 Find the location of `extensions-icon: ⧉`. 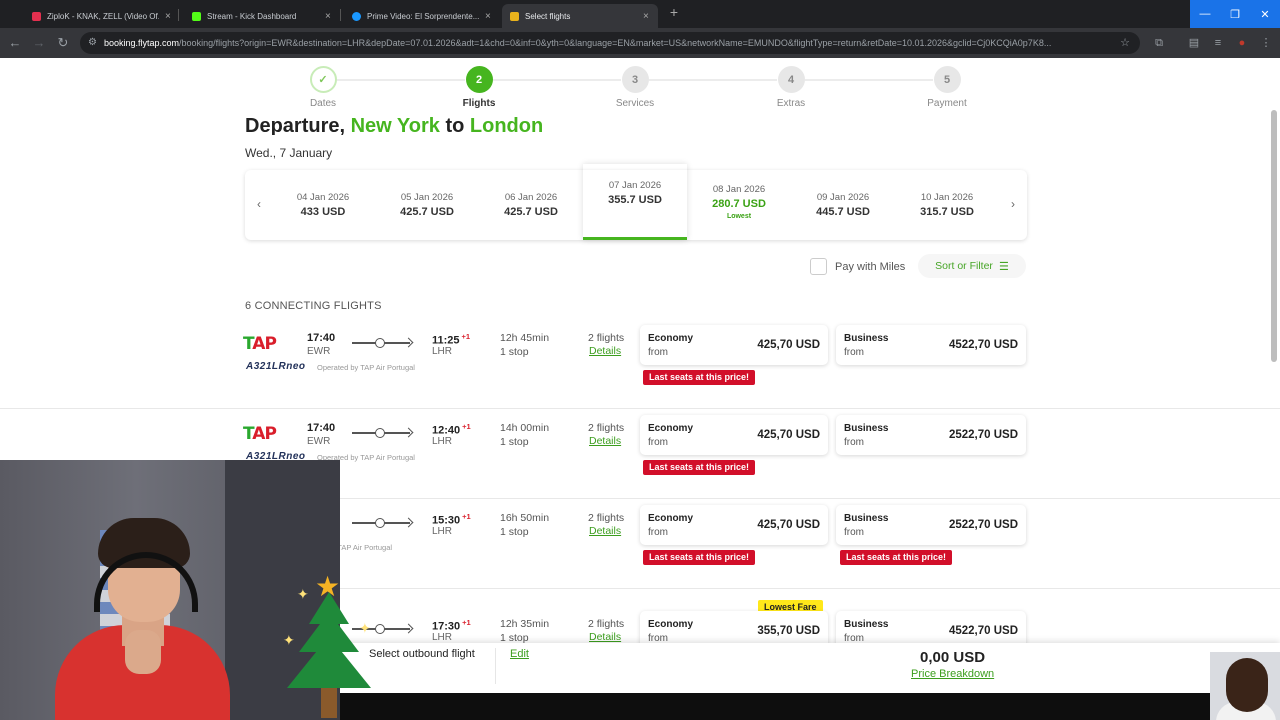

extensions-icon: ⧉ is located at coordinates (1159, 43).